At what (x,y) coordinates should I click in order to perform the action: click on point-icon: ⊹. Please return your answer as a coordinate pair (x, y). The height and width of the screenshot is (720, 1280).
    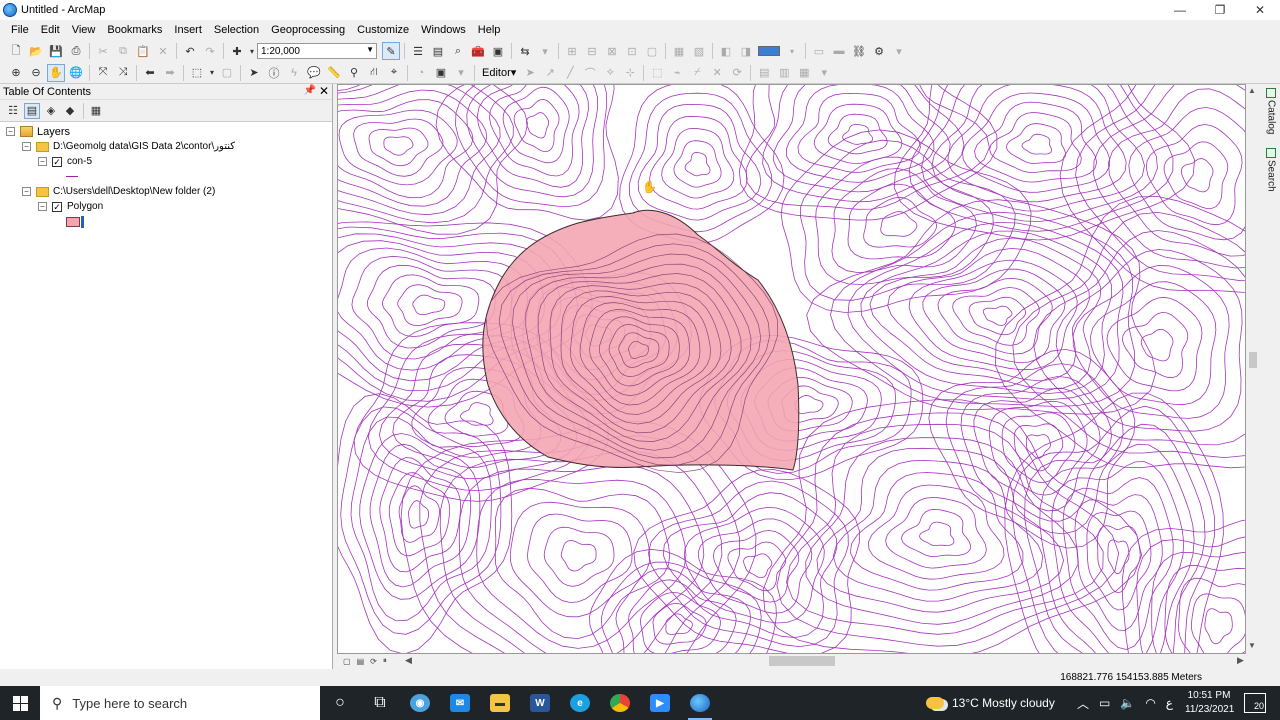
    Looking at the image, I should click on (630, 73).